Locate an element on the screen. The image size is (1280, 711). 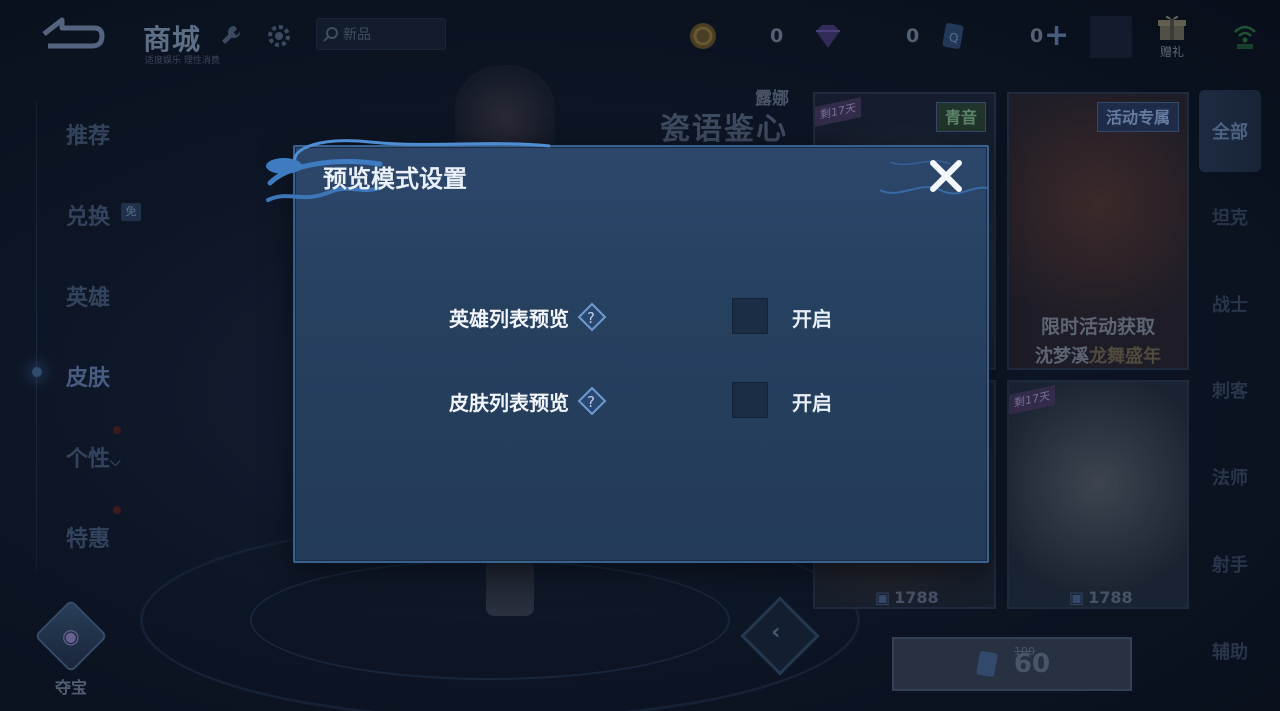
dialog-title: 预览模式设置 is located at coordinates (395, 179).